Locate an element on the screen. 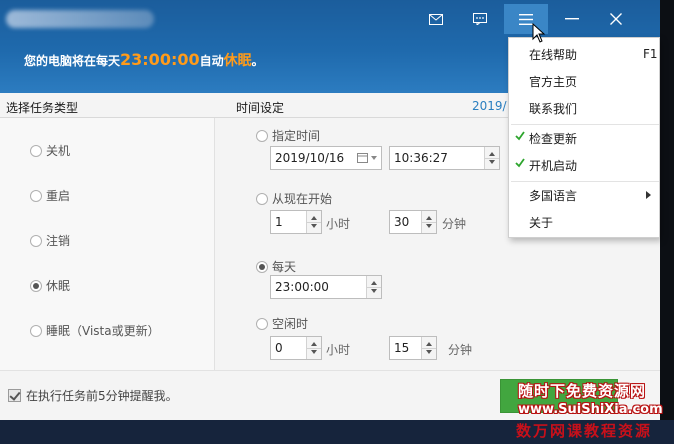 This screenshot has height=444, width=674. from-now-minutes-spinner is located at coordinates (428, 222).